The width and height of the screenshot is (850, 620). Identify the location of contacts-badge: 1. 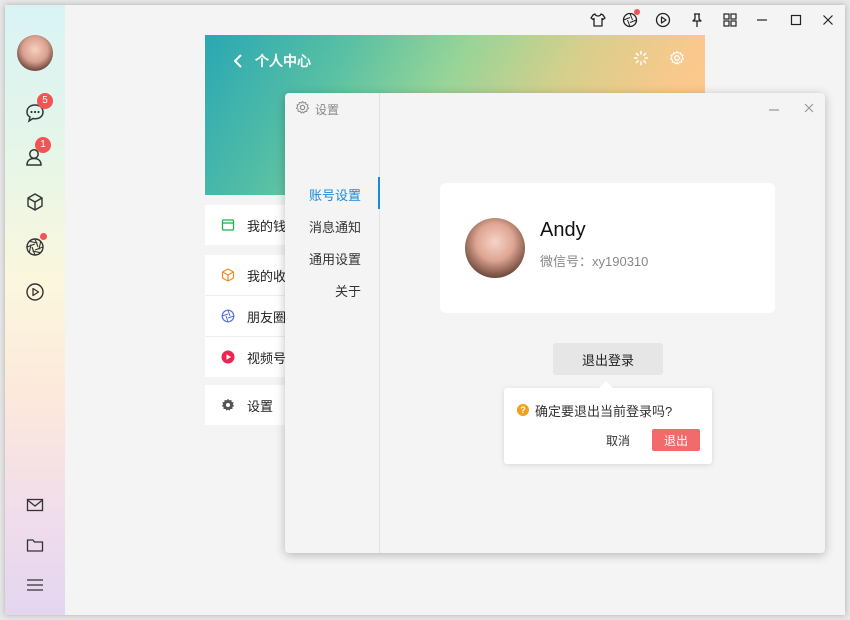
(43, 145).